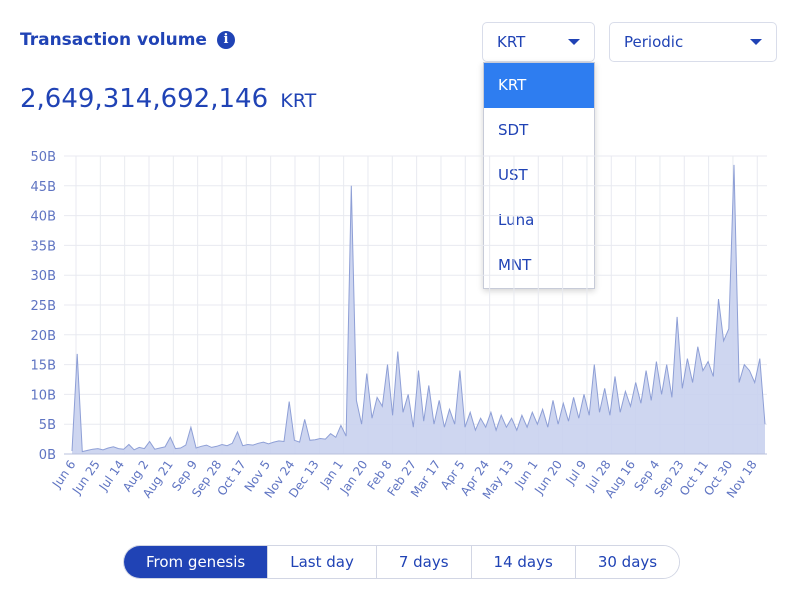 The width and height of the screenshot is (800, 602). Describe the element at coordinates (225, 40) in the screenshot. I see `info-icon: i` at that location.